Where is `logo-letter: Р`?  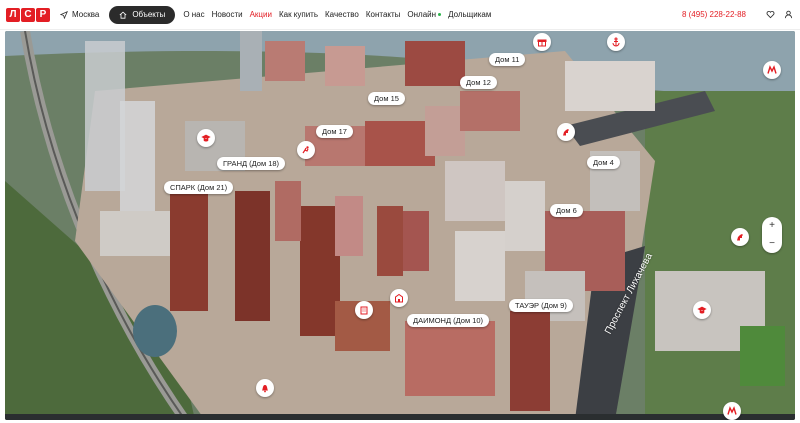
logo-letter: Р is located at coordinates (43, 14).